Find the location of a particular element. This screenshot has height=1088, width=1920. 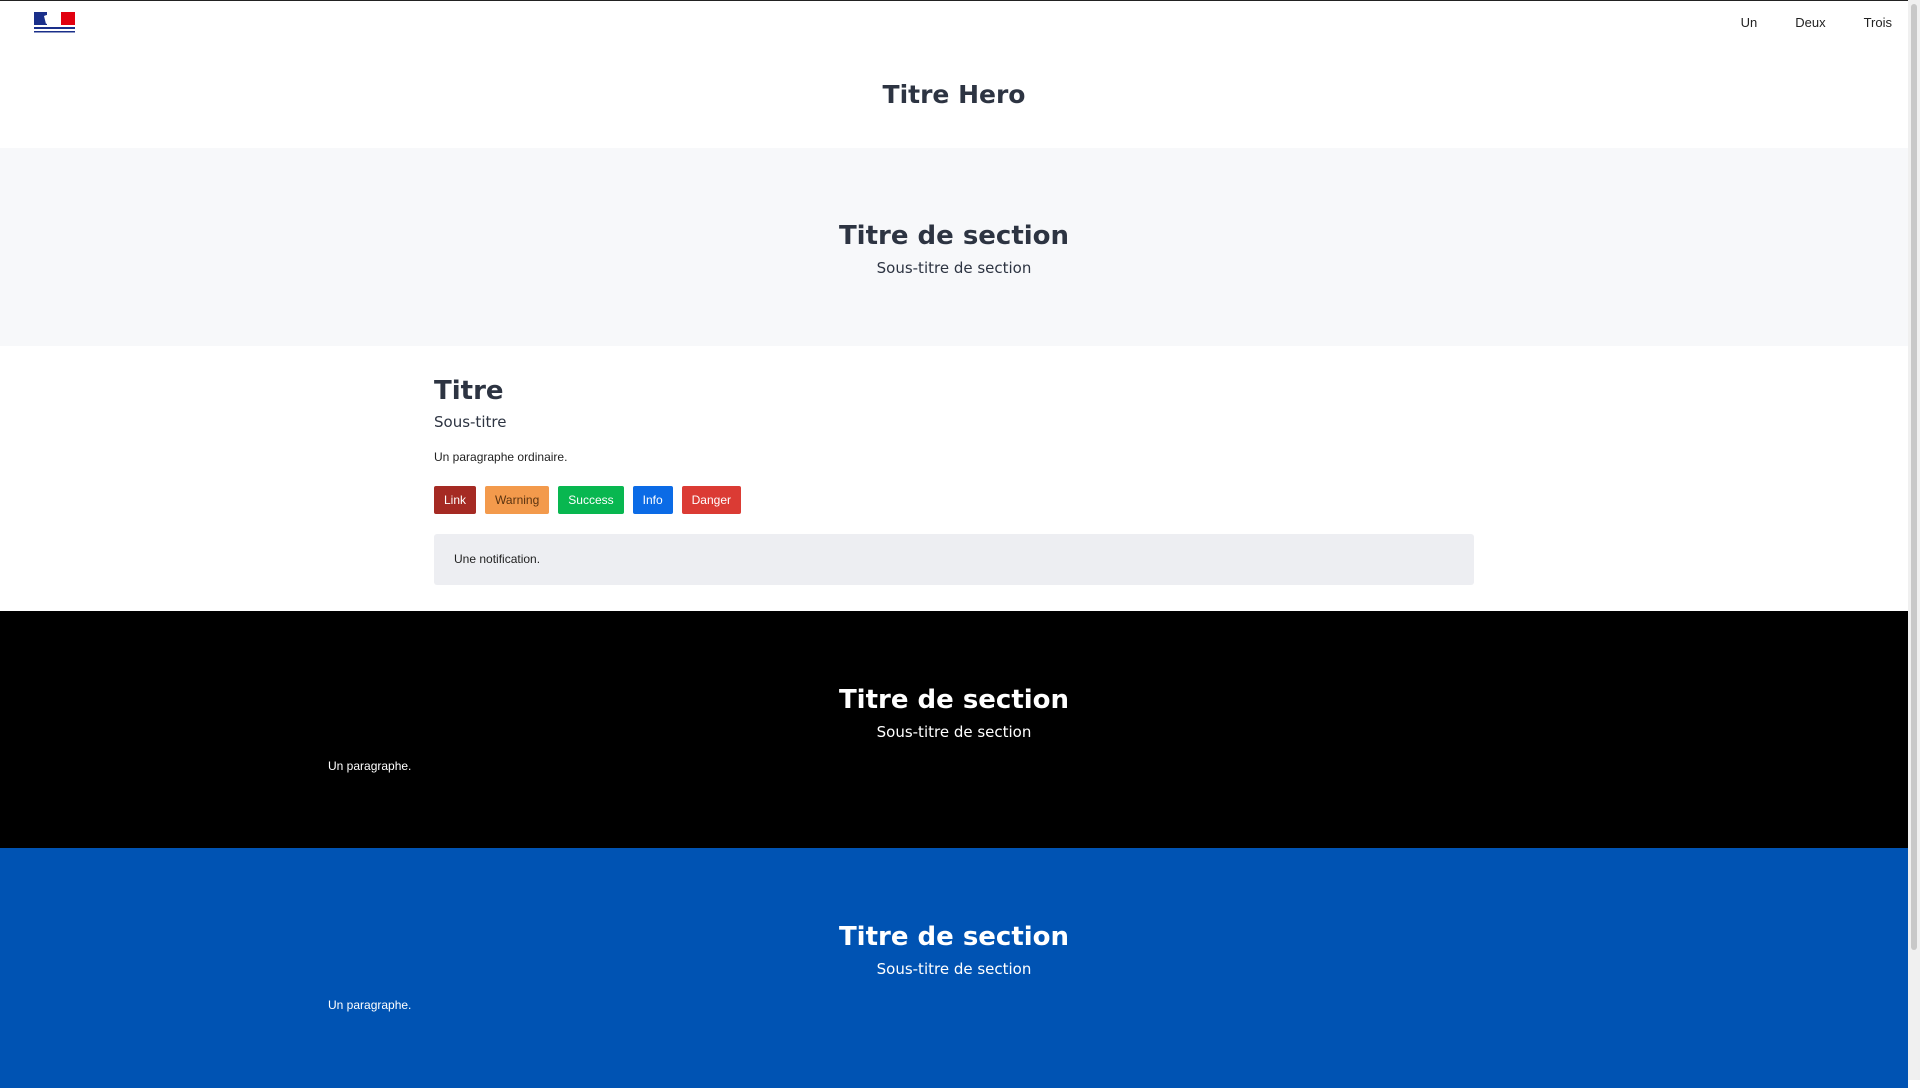

navbar: Un Deux Trois is located at coordinates (954, 21).